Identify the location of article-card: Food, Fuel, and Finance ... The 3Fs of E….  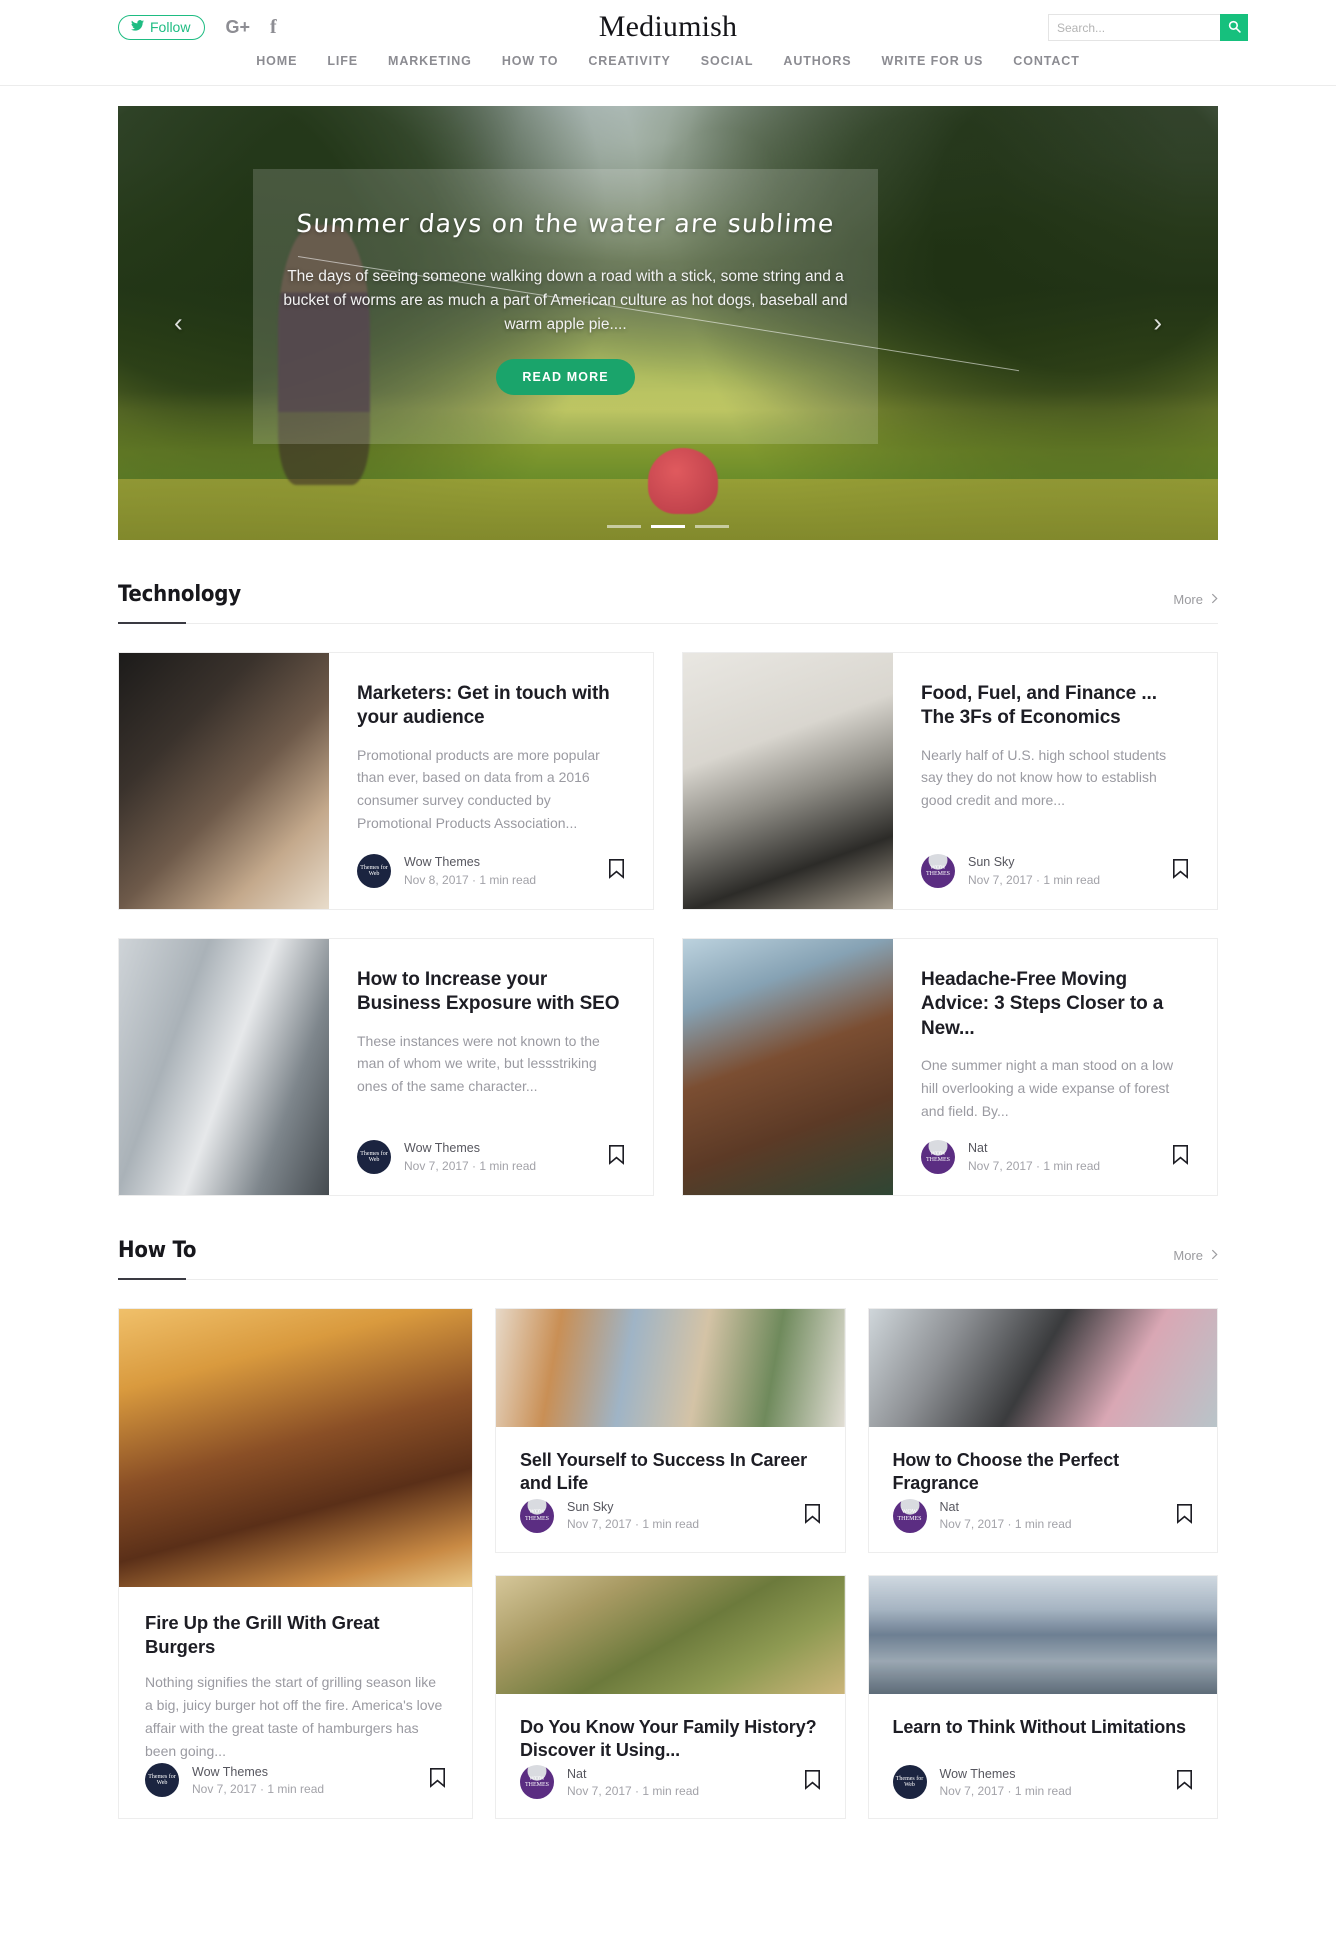
(950, 781).